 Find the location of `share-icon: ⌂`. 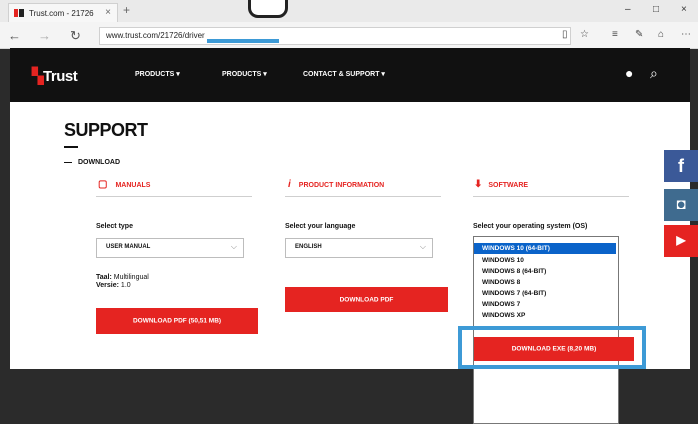

share-icon: ⌂ is located at coordinates (661, 34).